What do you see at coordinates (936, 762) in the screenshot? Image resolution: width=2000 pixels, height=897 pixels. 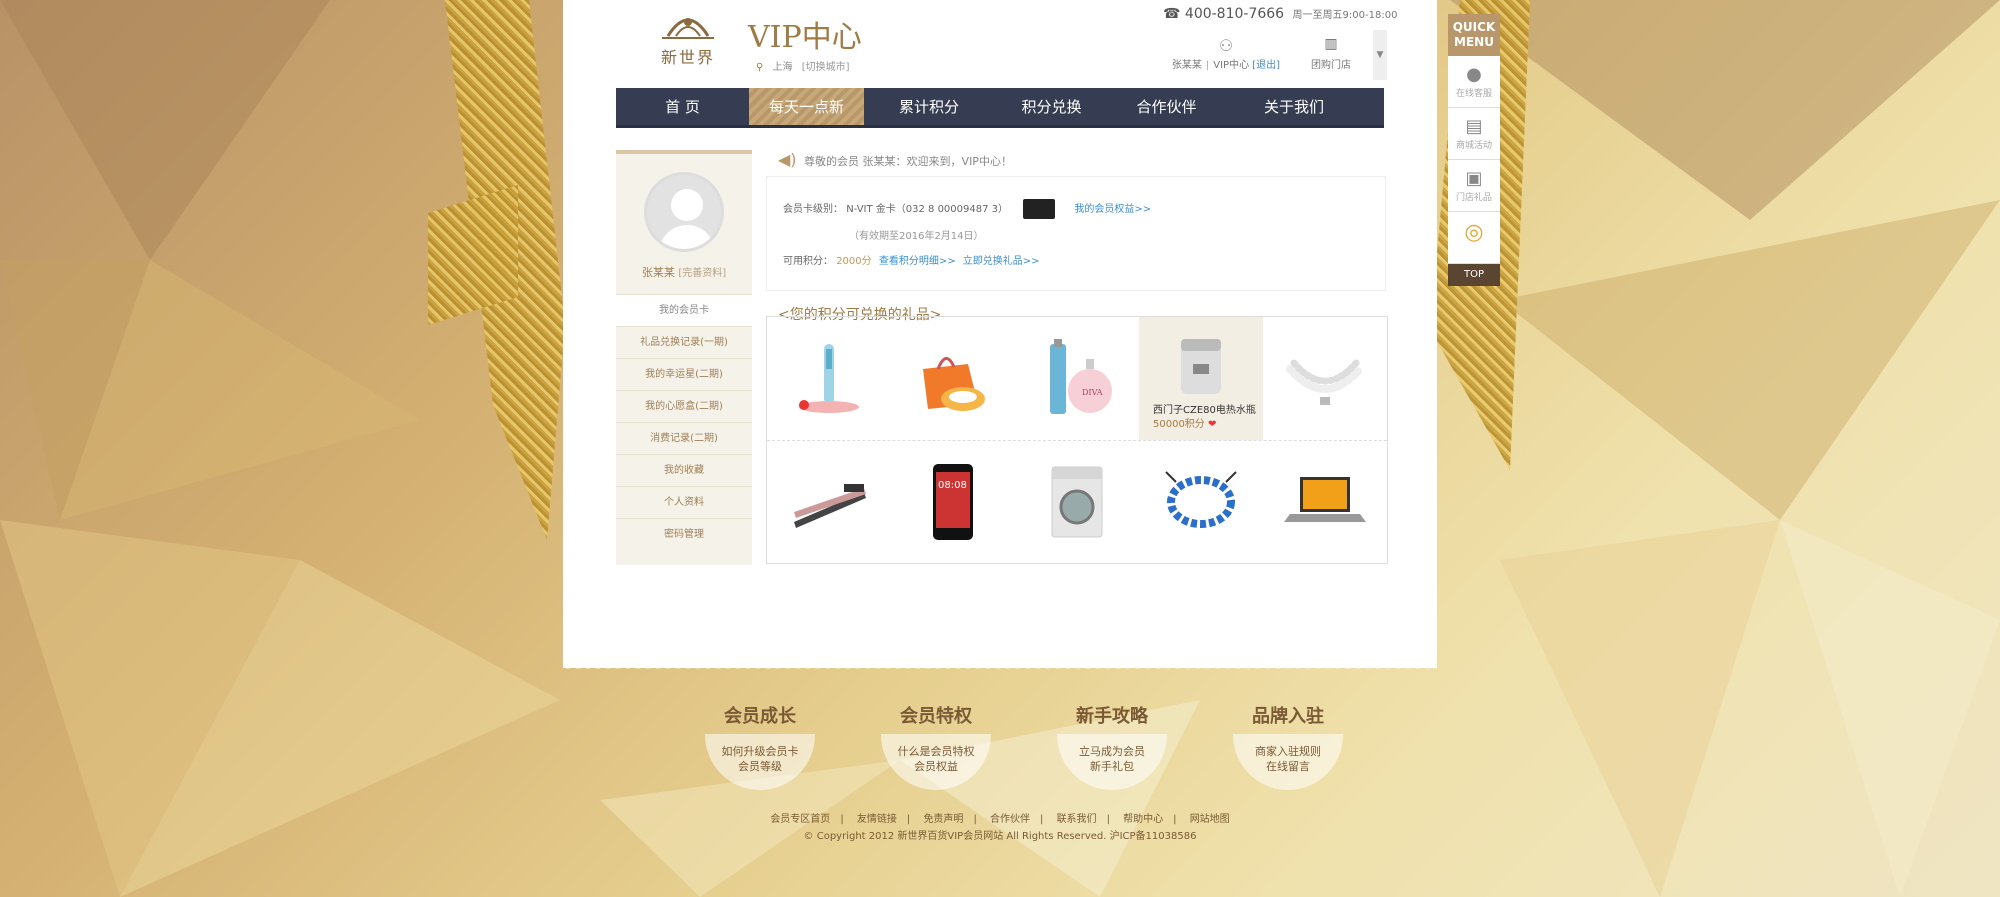 I see `footer-block-links: 什么是会员特权 会员权益` at bounding box center [936, 762].